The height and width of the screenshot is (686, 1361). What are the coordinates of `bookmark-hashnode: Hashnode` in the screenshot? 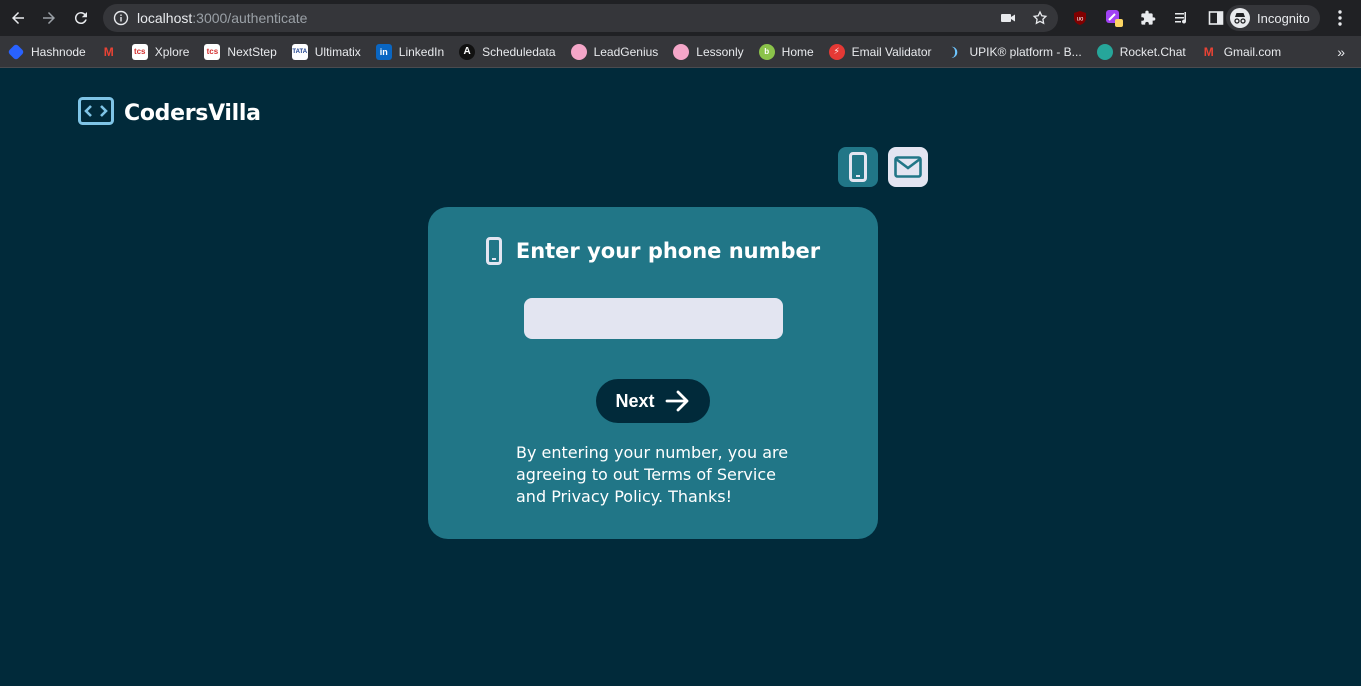 It's located at (46, 51).